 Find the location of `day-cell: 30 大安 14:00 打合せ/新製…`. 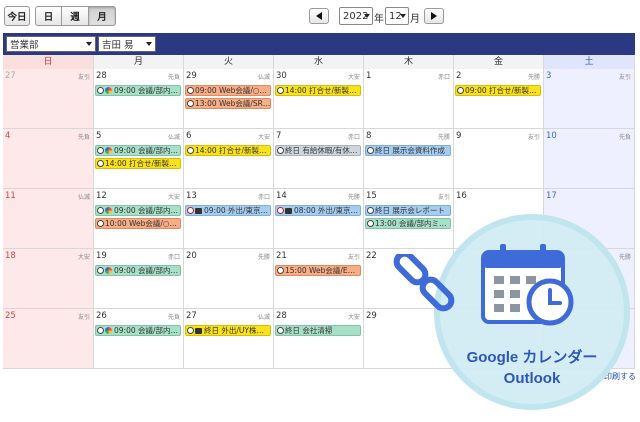

day-cell: 30 大安 14:00 打合せ/新製… is located at coordinates (319, 99).